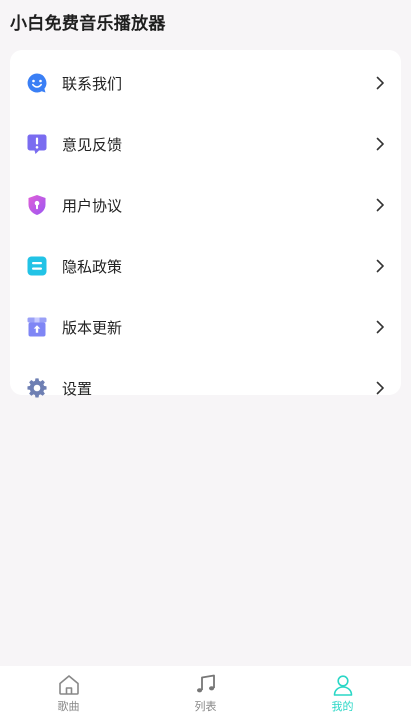 The image size is (411, 717). Describe the element at coordinates (205, 706) in the screenshot. I see `tab-label: 列表` at that location.